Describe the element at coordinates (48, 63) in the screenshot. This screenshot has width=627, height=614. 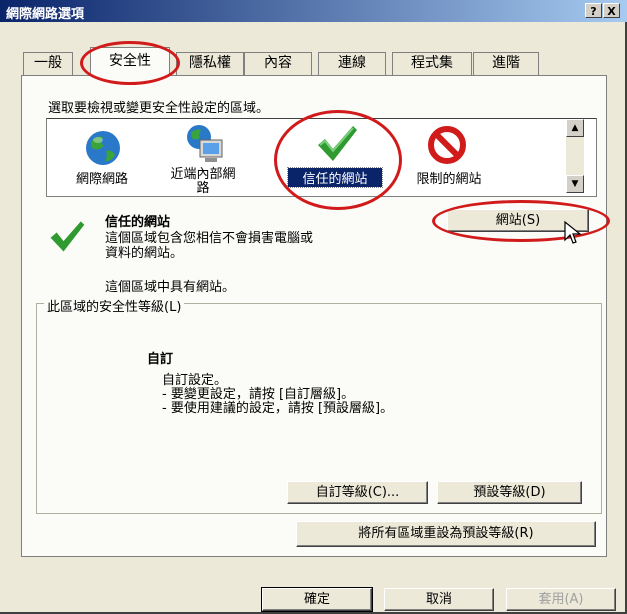
I see `tab-general: 一般` at that location.